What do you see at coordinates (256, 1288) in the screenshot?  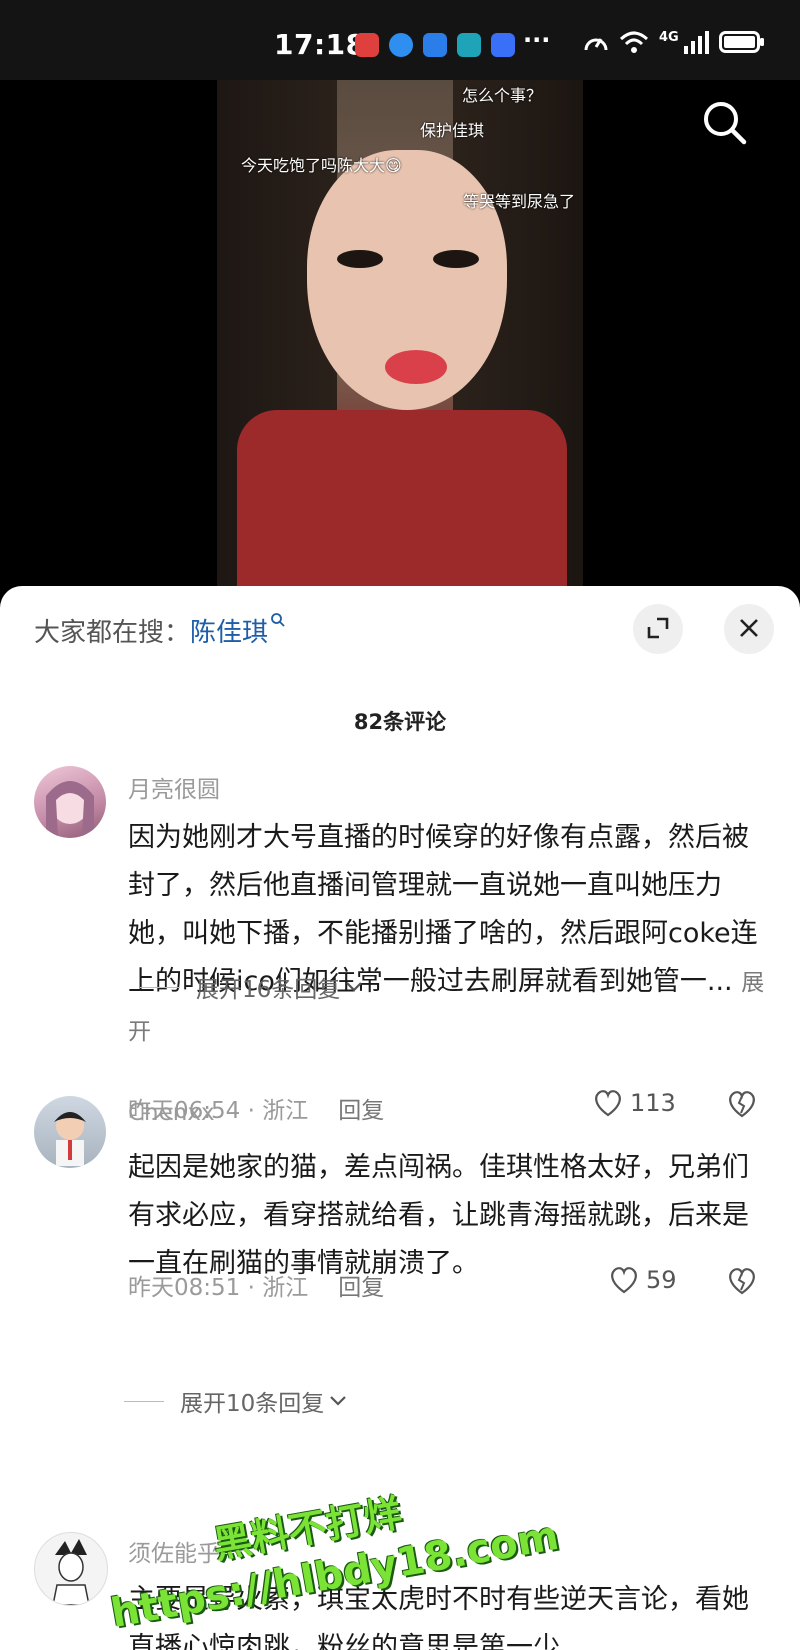 I see `comment-meta: 昨天08:51 · 浙江 回复` at bounding box center [256, 1288].